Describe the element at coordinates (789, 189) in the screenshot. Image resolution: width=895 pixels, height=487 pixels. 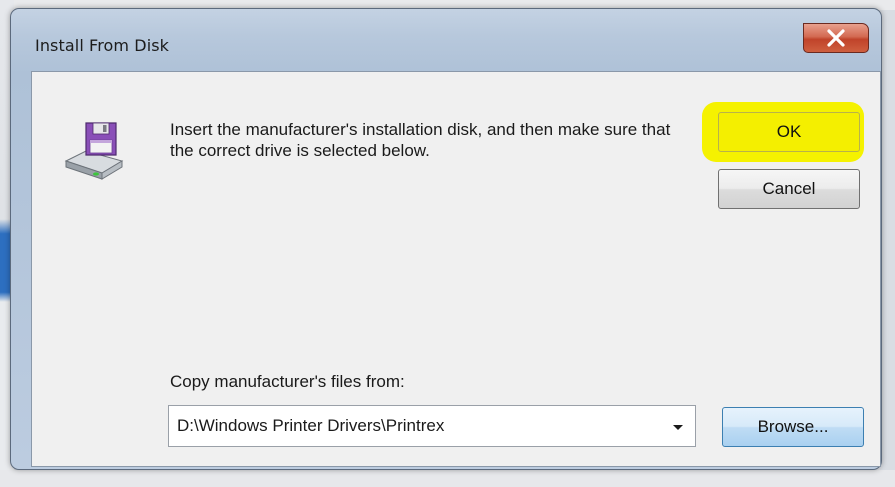
I see `cancel-button: Cancel` at that location.